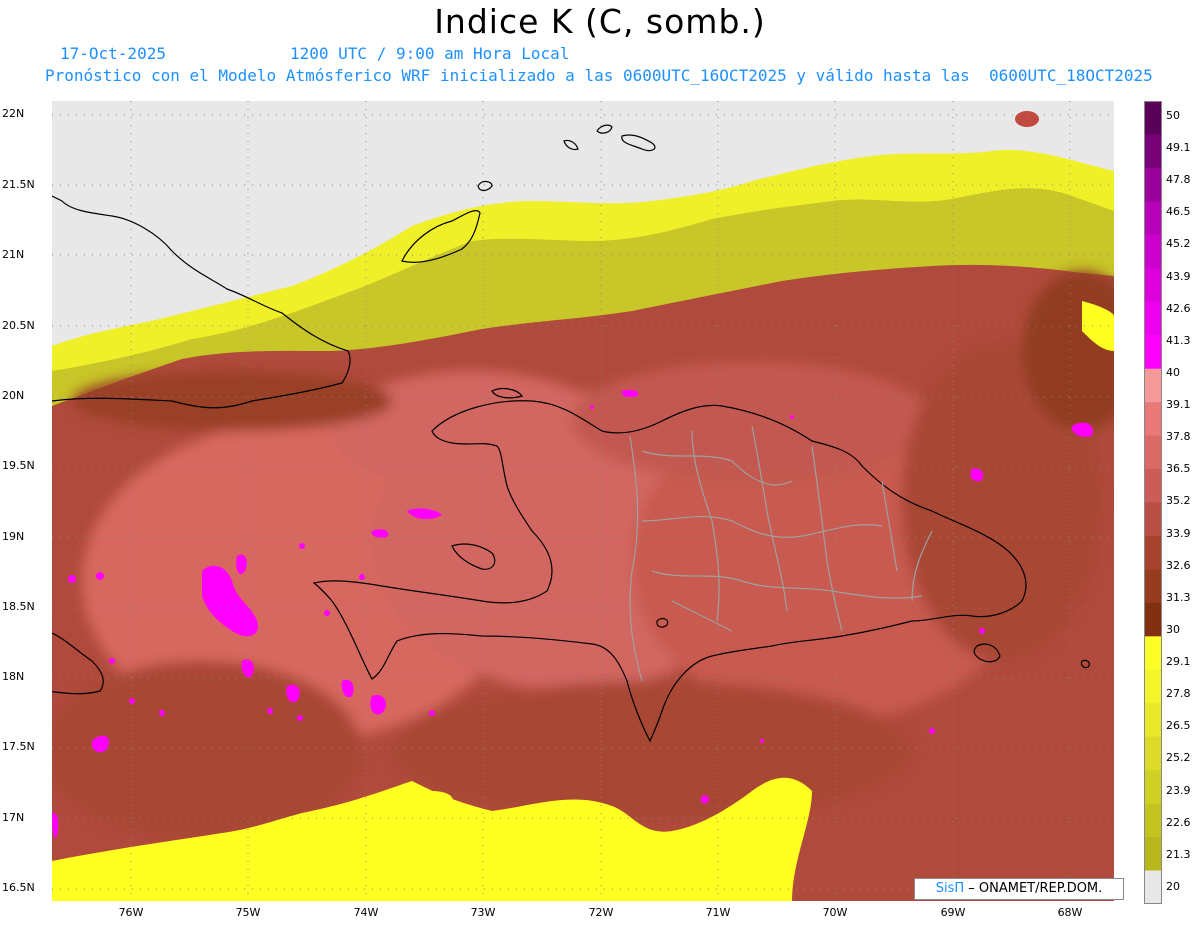  I want to click on lon-label: 75W, so click(248, 912).